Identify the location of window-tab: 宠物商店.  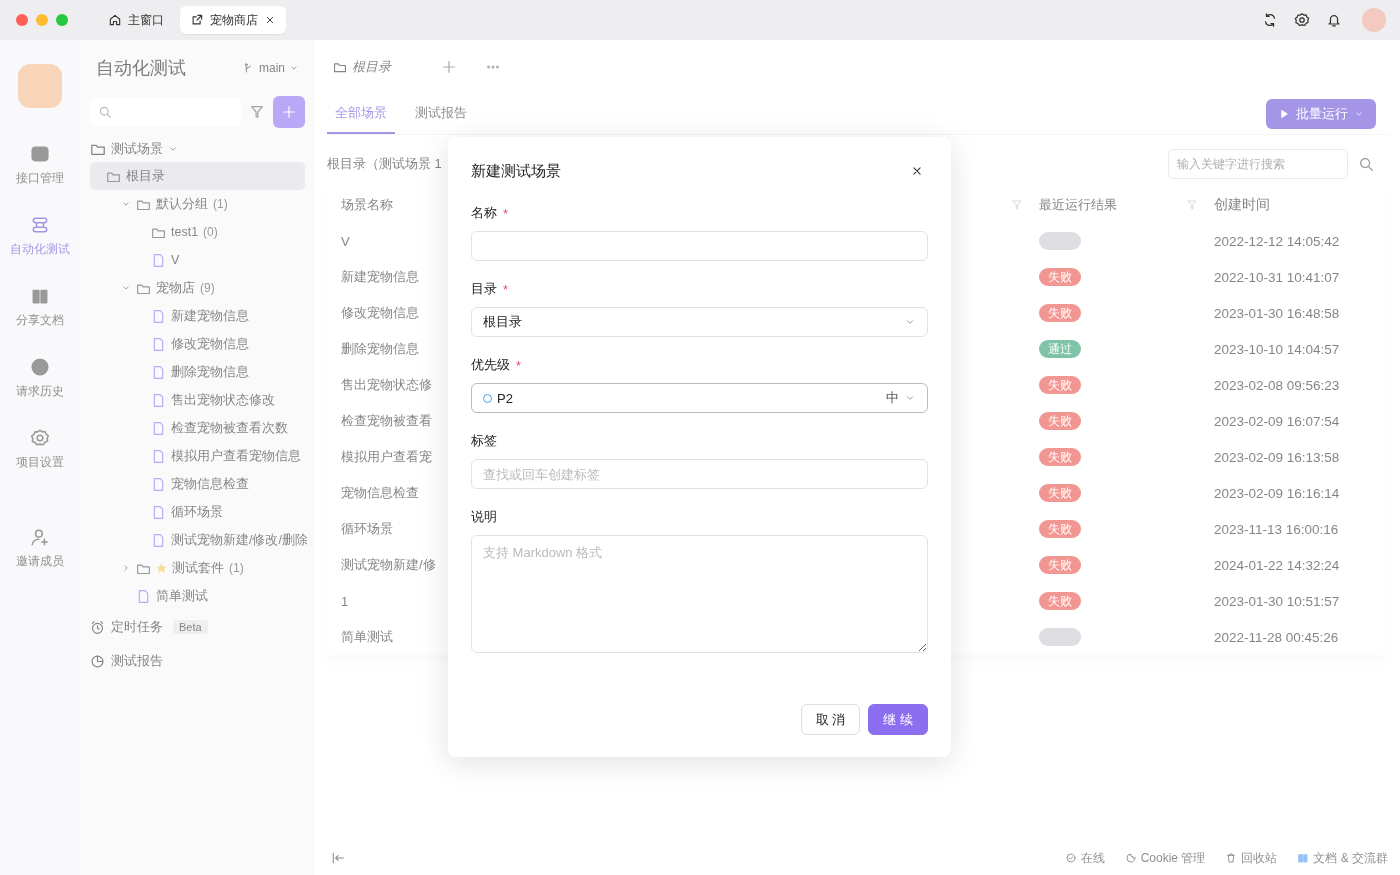
(233, 20).